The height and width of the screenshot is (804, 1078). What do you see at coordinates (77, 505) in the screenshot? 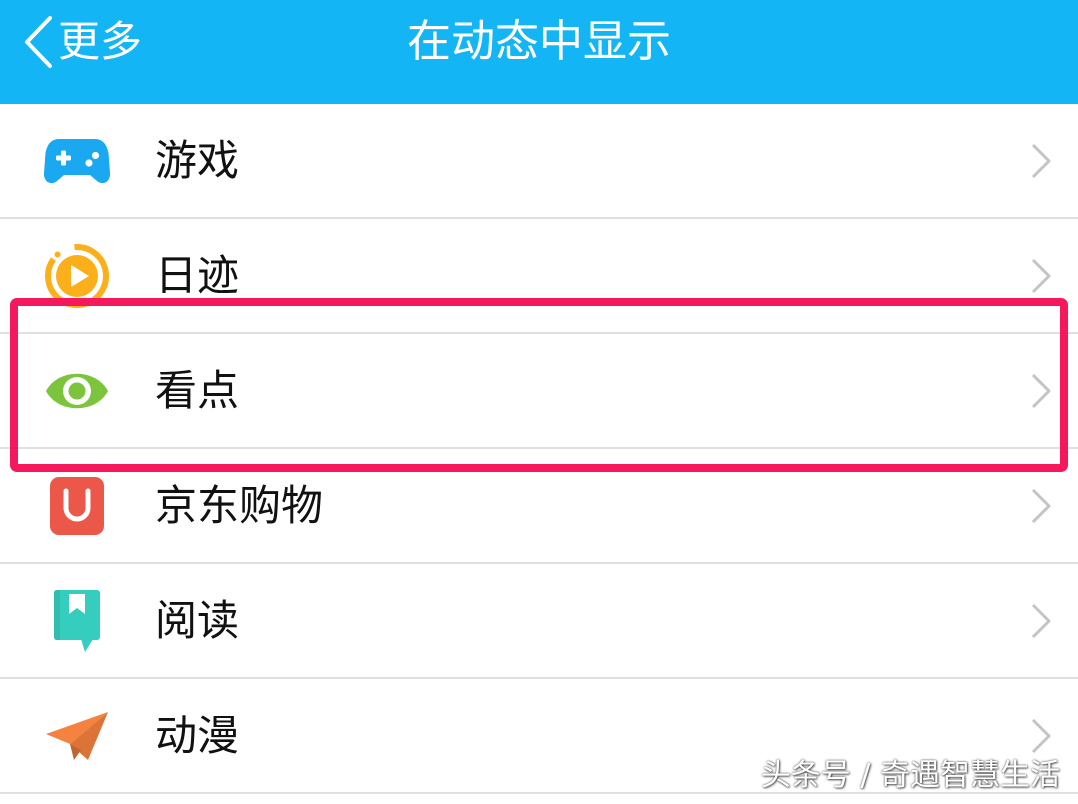
I see `shopping-bag-u-icon` at bounding box center [77, 505].